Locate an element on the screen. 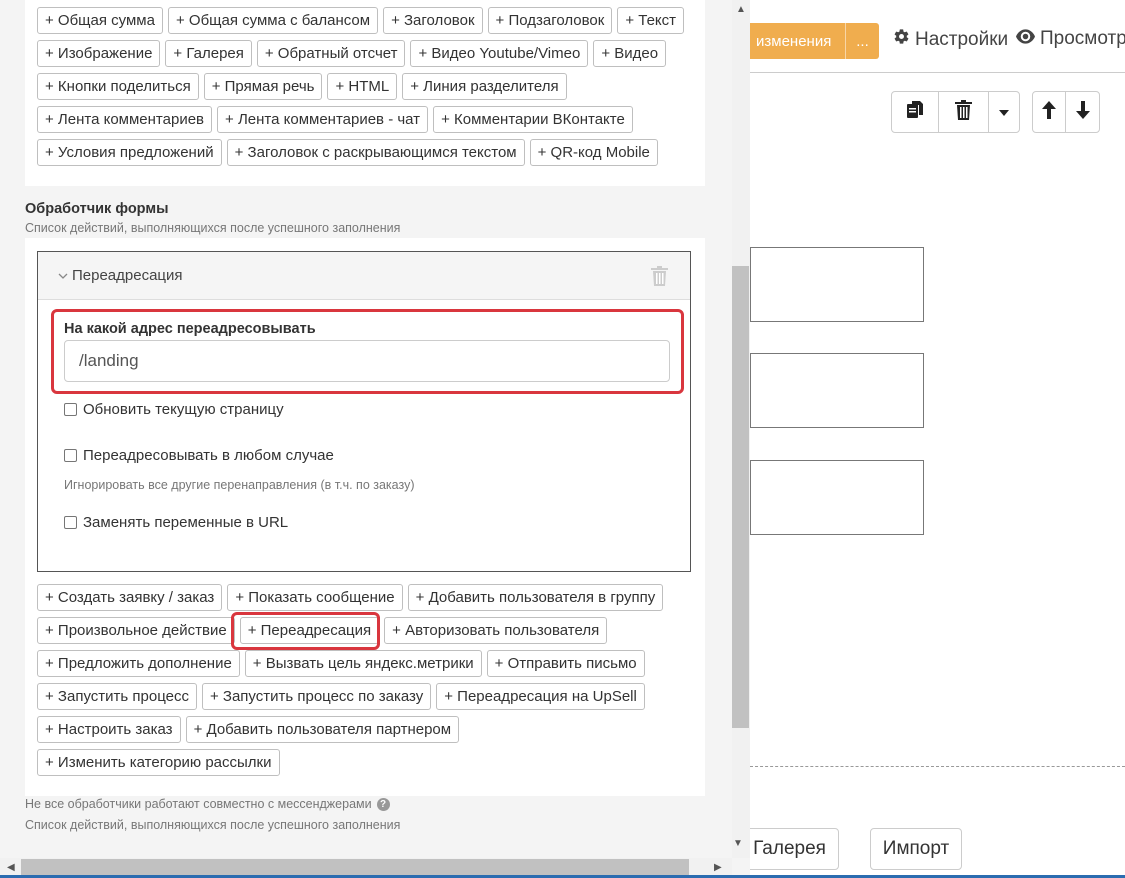  add-action-button: + Создать заявку / заказ is located at coordinates (130, 597).